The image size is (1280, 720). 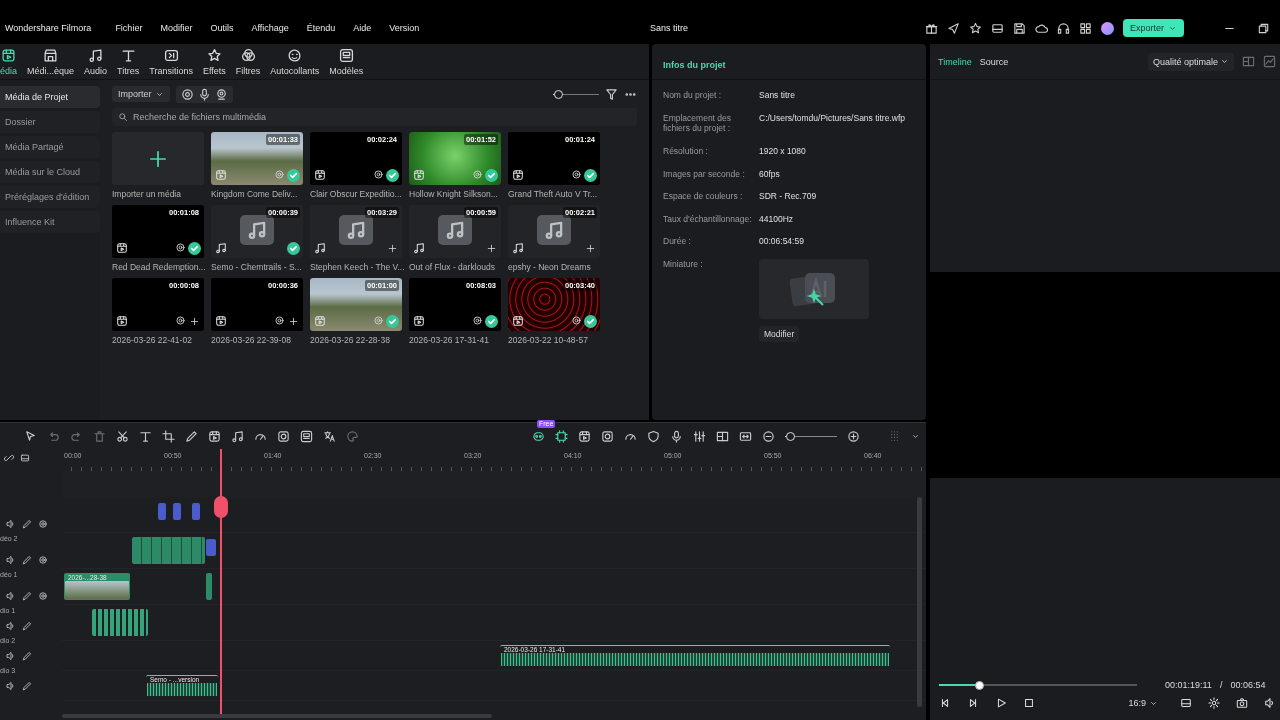 What do you see at coordinates (352, 436) in the screenshot?
I see `palette-icon` at bounding box center [352, 436].